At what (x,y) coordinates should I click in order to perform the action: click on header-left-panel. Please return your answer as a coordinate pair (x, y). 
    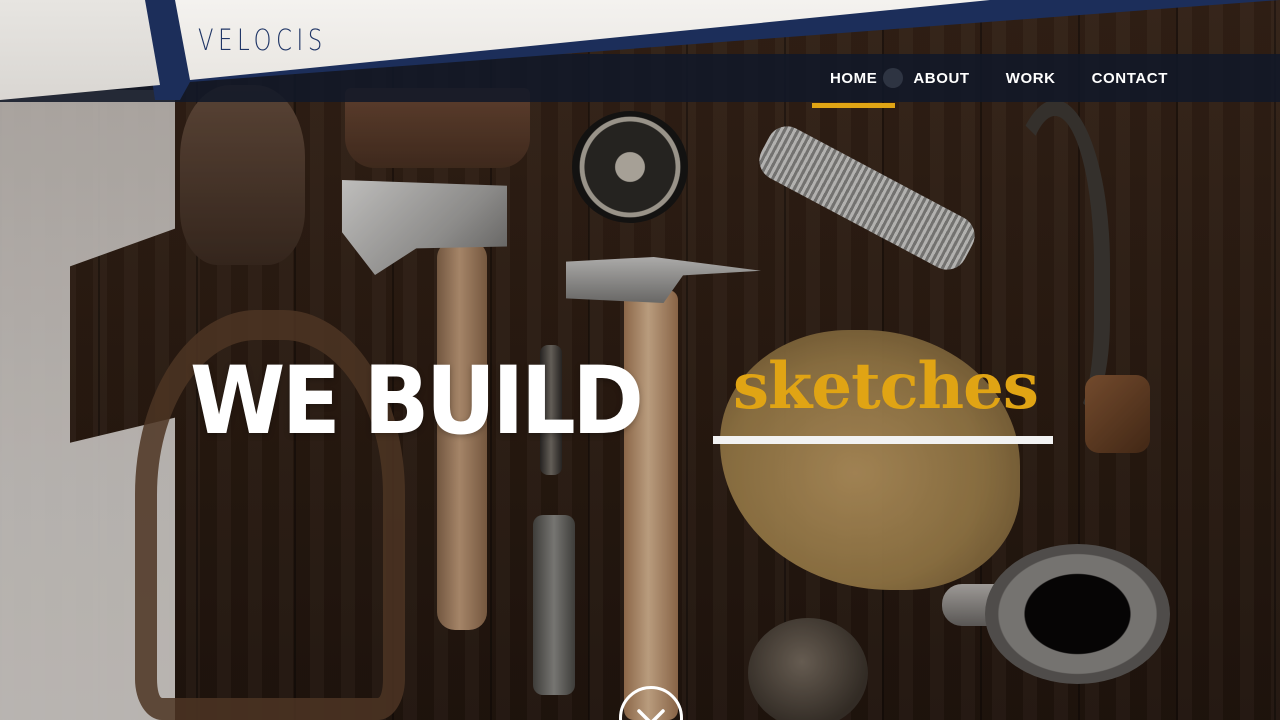
    Looking at the image, I should click on (80, 50).